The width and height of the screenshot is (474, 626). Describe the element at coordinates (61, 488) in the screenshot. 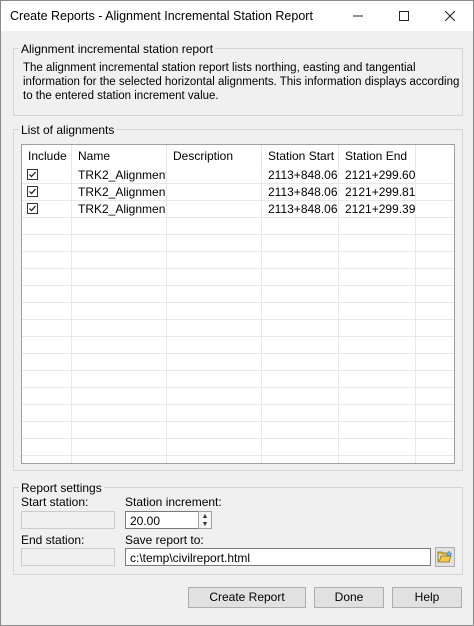

I see `report-settings-group-label: Report settings` at that location.